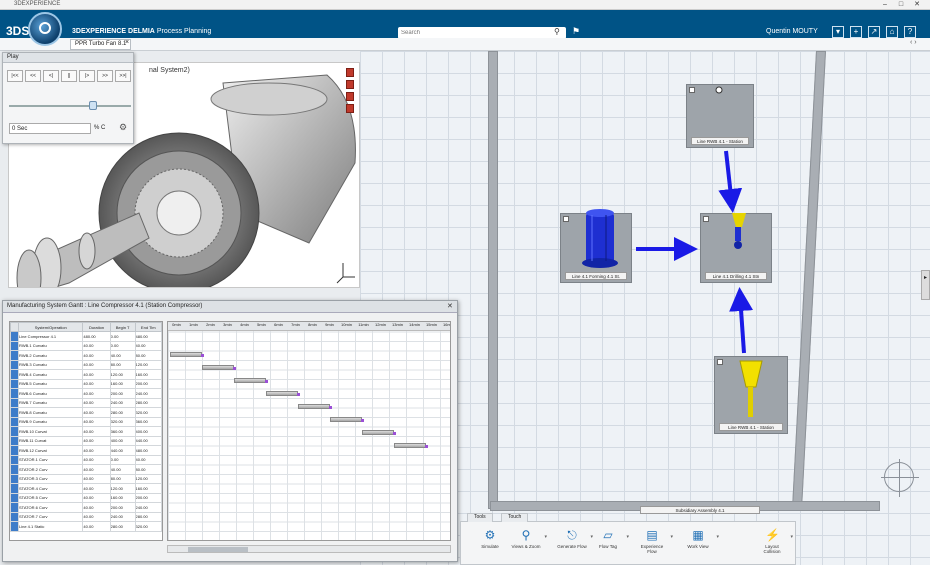 This screenshot has height=565, width=930. What do you see at coordinates (792, 31) in the screenshot?
I see `user-name: Quentin MOUTY` at bounding box center [792, 31].